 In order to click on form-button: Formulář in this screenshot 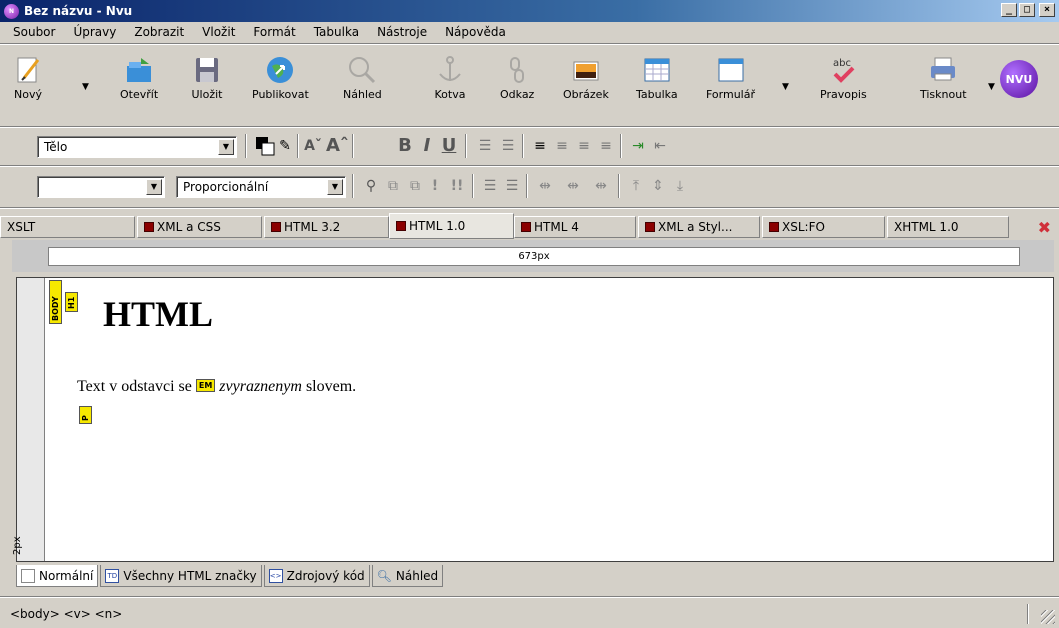, I will do `click(730, 86)`.